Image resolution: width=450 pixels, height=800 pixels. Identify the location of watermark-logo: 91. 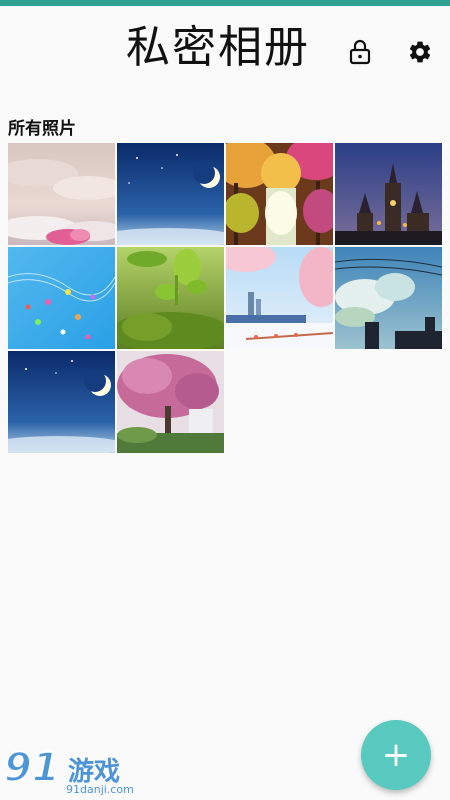
(32, 768).